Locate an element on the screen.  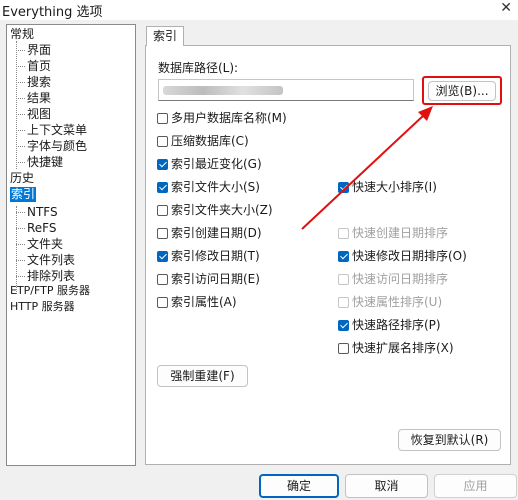
db-path-value is located at coordinates (223, 90).